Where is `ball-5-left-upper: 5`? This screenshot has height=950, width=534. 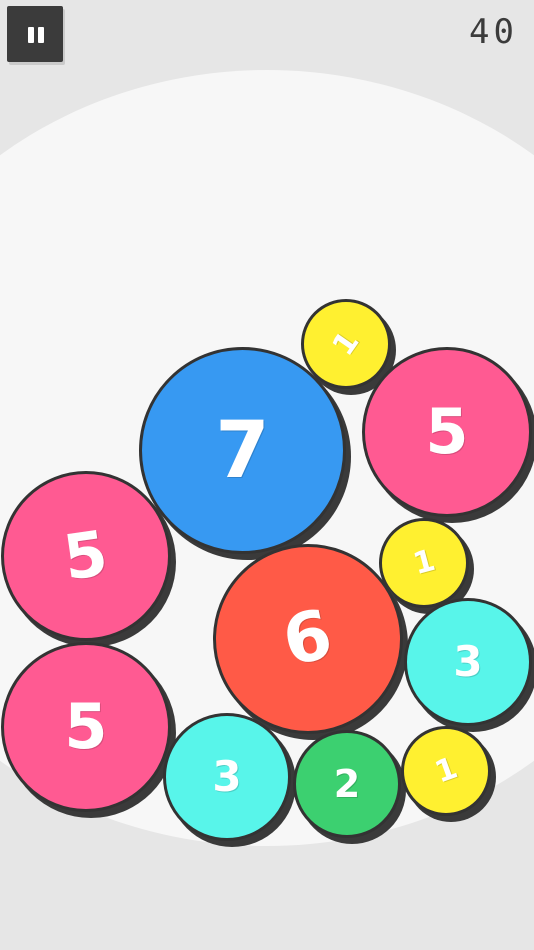 ball-5-left-upper: 5 is located at coordinates (86, 556).